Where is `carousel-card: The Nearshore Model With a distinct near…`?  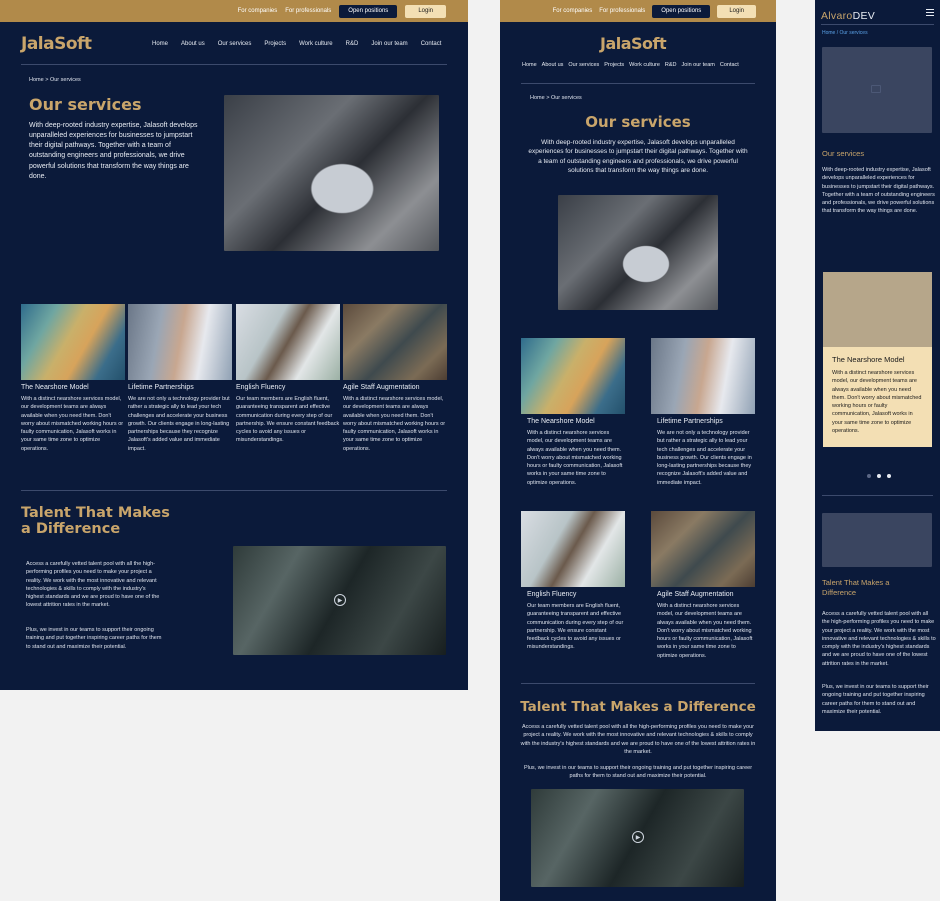 carousel-card: The Nearshore Model With a distinct near… is located at coordinates (877, 359).